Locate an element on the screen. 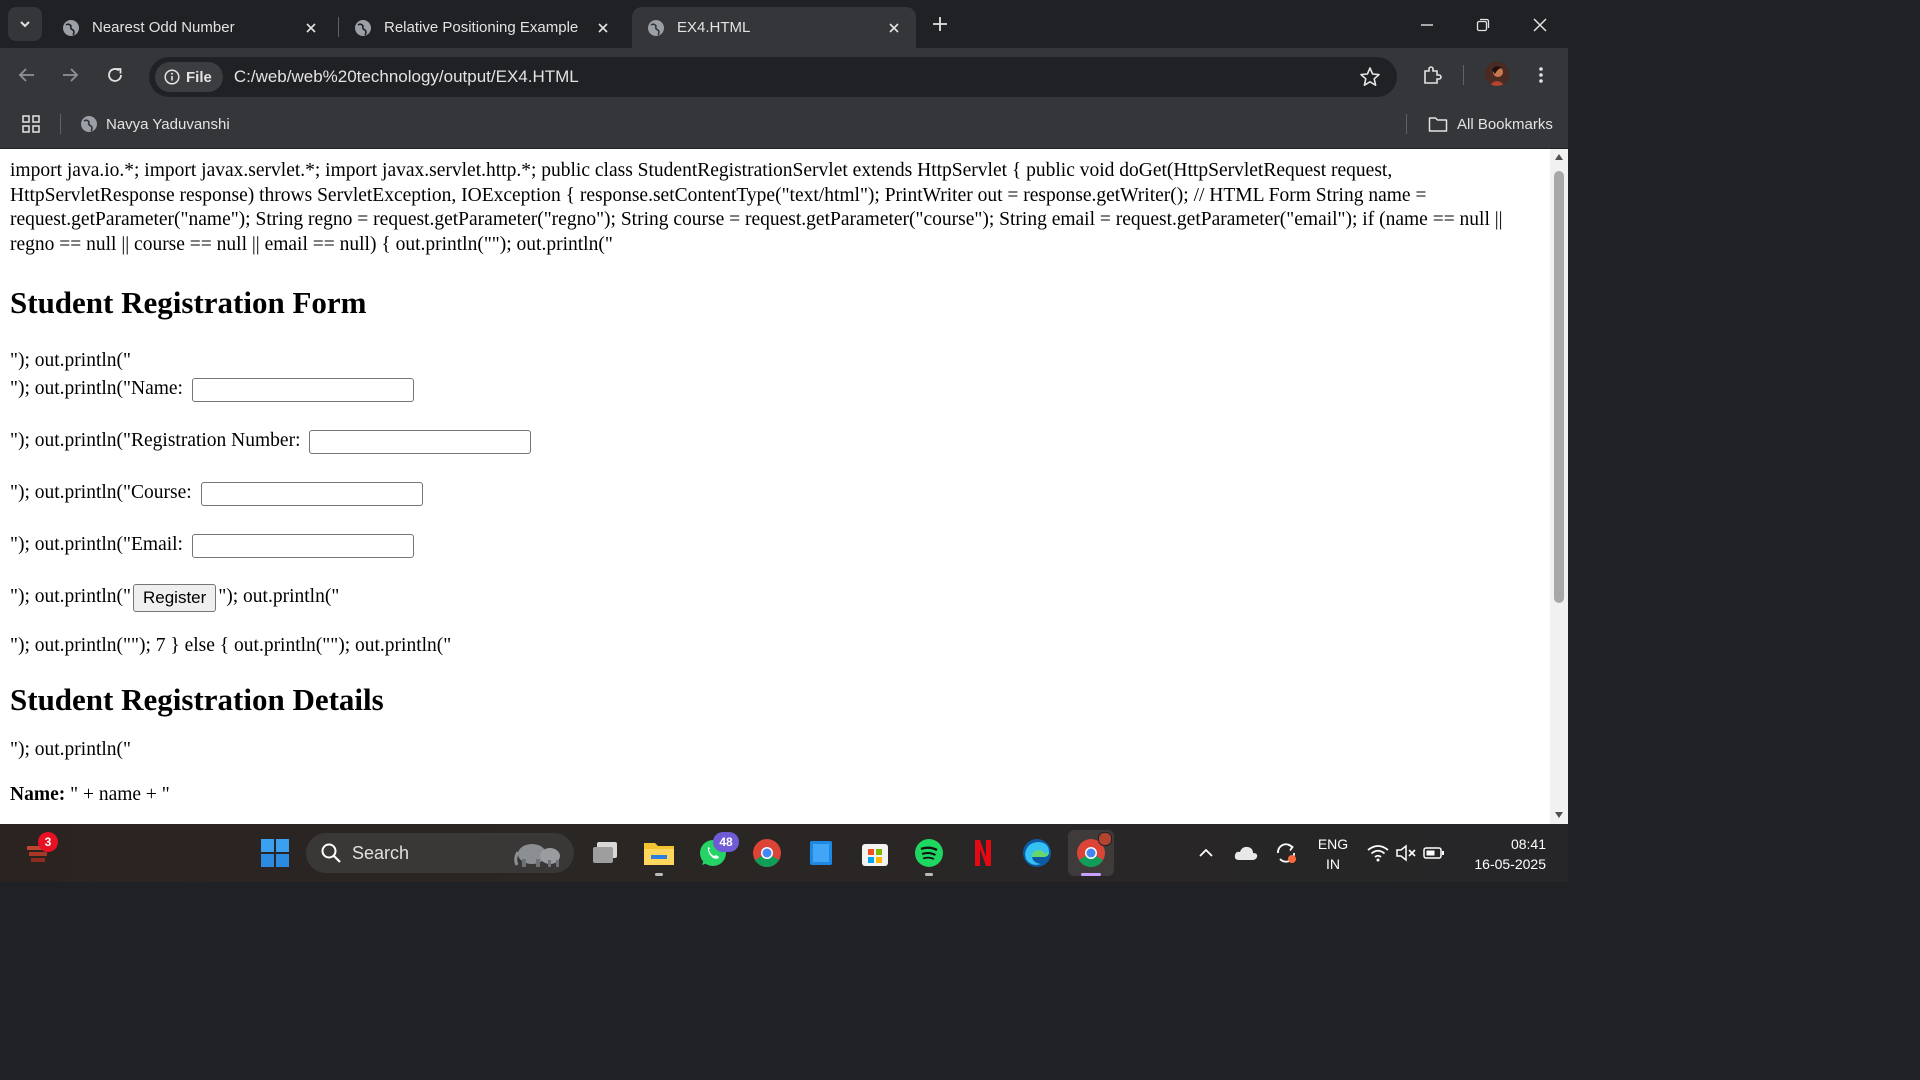  new-tab-button is located at coordinates (940, 24).